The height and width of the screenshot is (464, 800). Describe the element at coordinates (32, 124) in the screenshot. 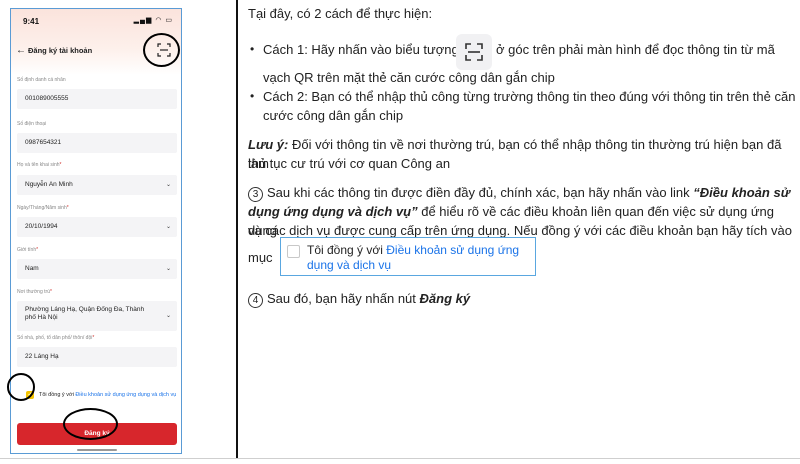

I see `field-label-phone: Số điện thoại` at that location.